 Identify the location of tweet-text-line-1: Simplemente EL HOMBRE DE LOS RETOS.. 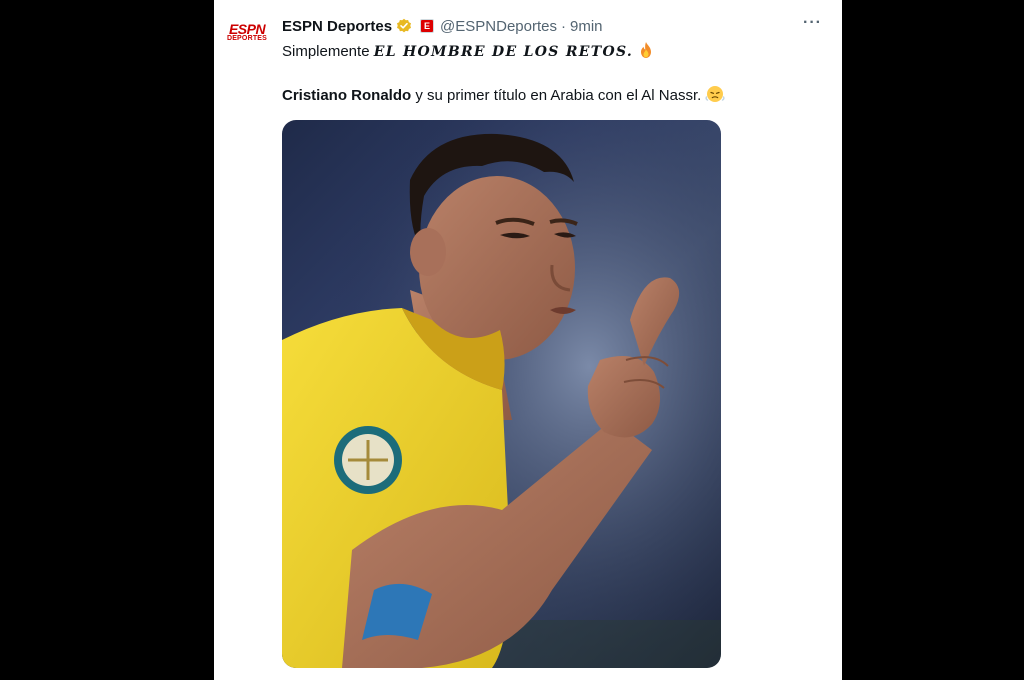
(550, 53).